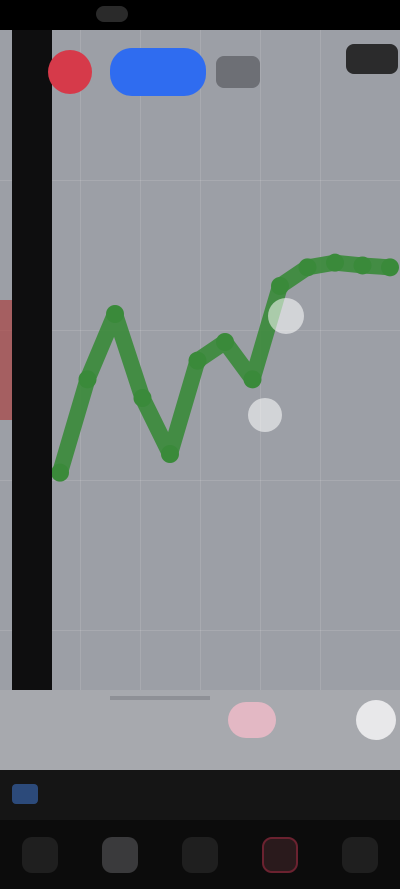 The image size is (400, 889). What do you see at coordinates (32, 375) in the screenshot?
I see `price-scale-rail` at bounding box center [32, 375].